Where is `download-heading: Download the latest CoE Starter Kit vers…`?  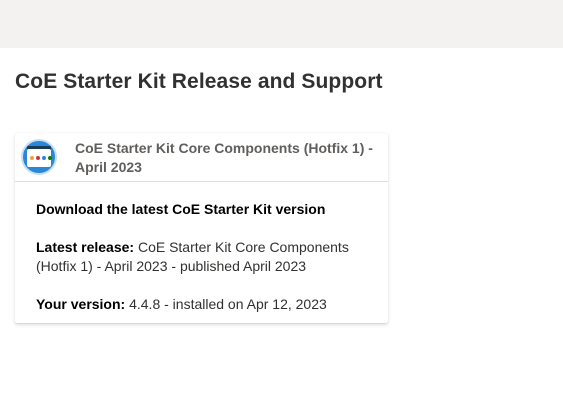
download-heading: Download the latest CoE Starter Kit vers… is located at coordinates (181, 209).